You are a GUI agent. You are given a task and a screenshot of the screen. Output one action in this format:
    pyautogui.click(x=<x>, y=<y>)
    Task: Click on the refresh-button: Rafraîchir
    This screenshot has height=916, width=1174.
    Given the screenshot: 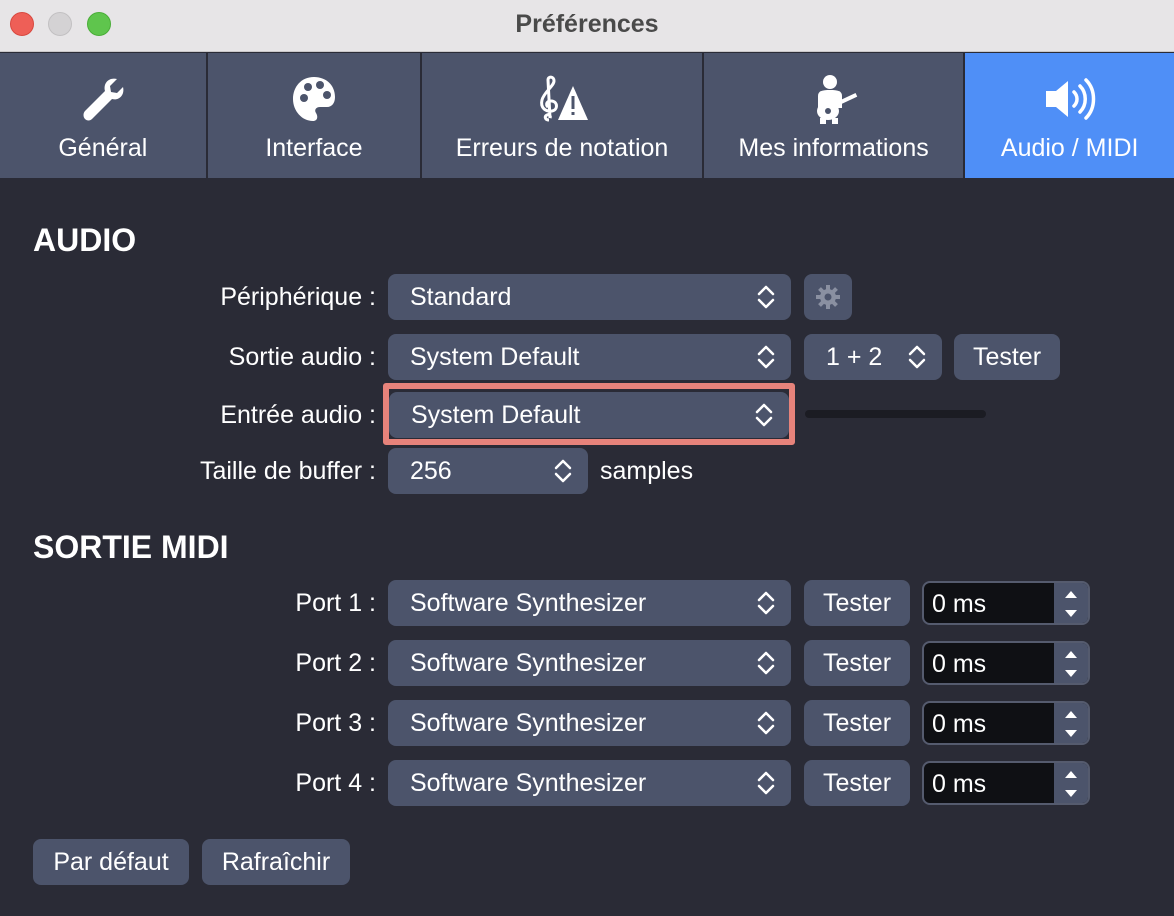 What is the action you would take?
    pyautogui.click(x=276, y=862)
    